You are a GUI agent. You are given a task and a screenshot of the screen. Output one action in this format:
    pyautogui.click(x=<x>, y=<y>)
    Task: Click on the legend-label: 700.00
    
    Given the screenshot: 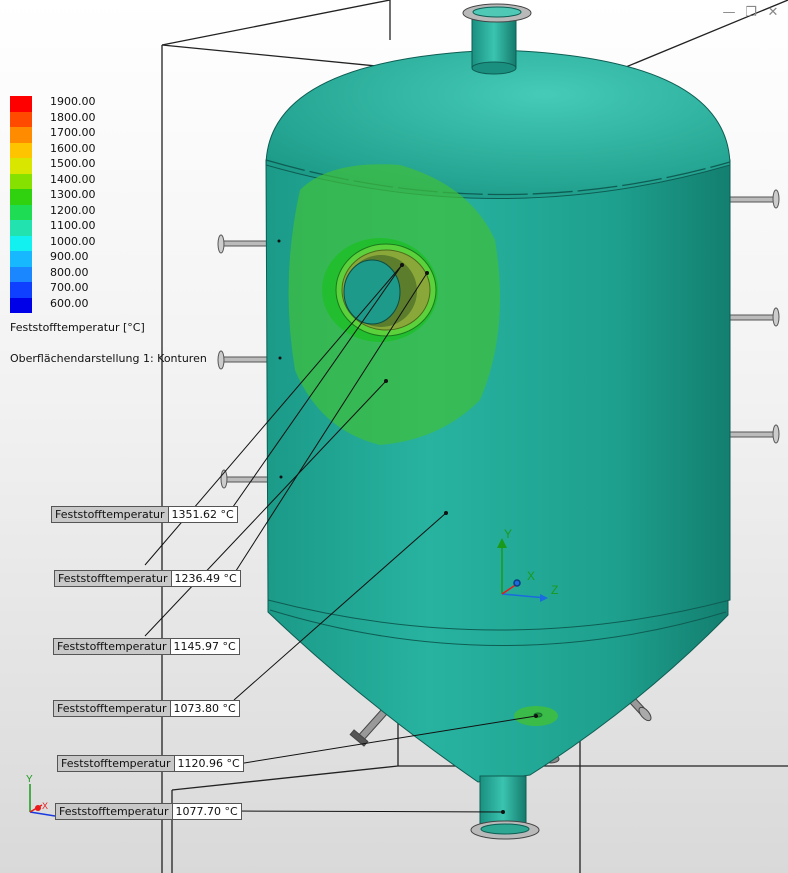 What is the action you would take?
    pyautogui.click(x=69, y=287)
    